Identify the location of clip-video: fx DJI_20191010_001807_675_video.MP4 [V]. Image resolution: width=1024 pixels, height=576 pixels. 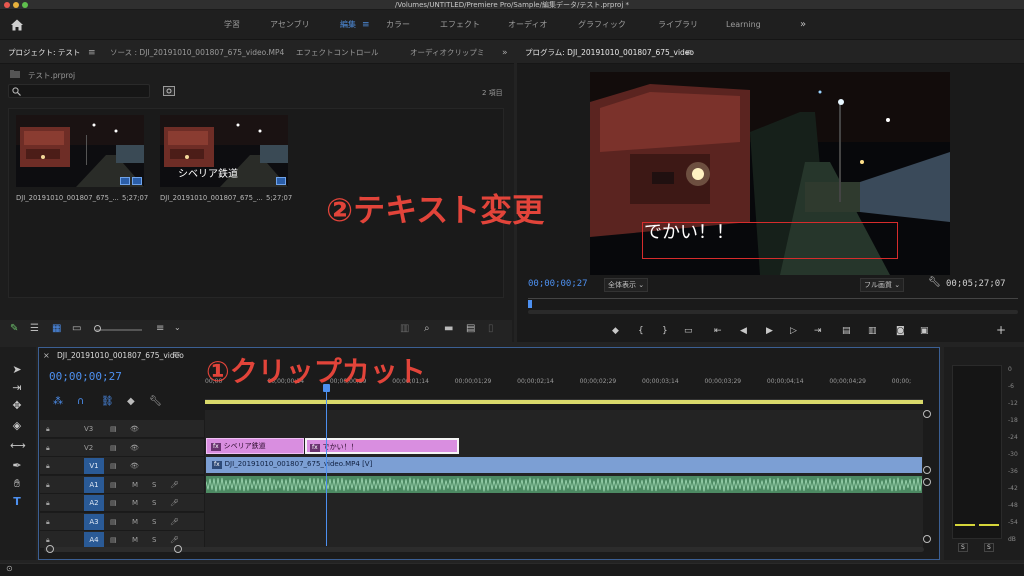
(564, 465).